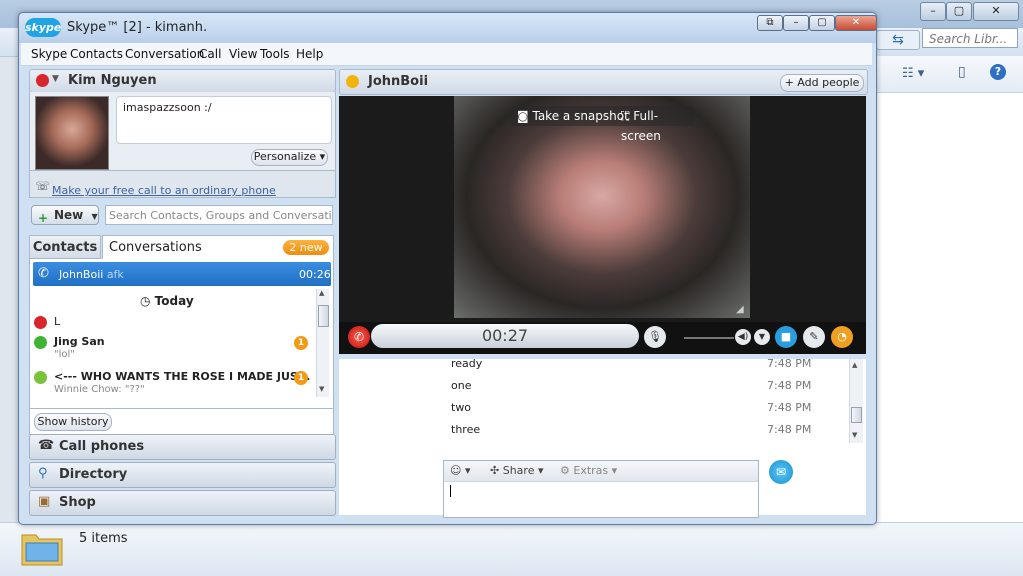  I want to click on conversation-scrollbar: ▲ ▼, so click(322, 343).